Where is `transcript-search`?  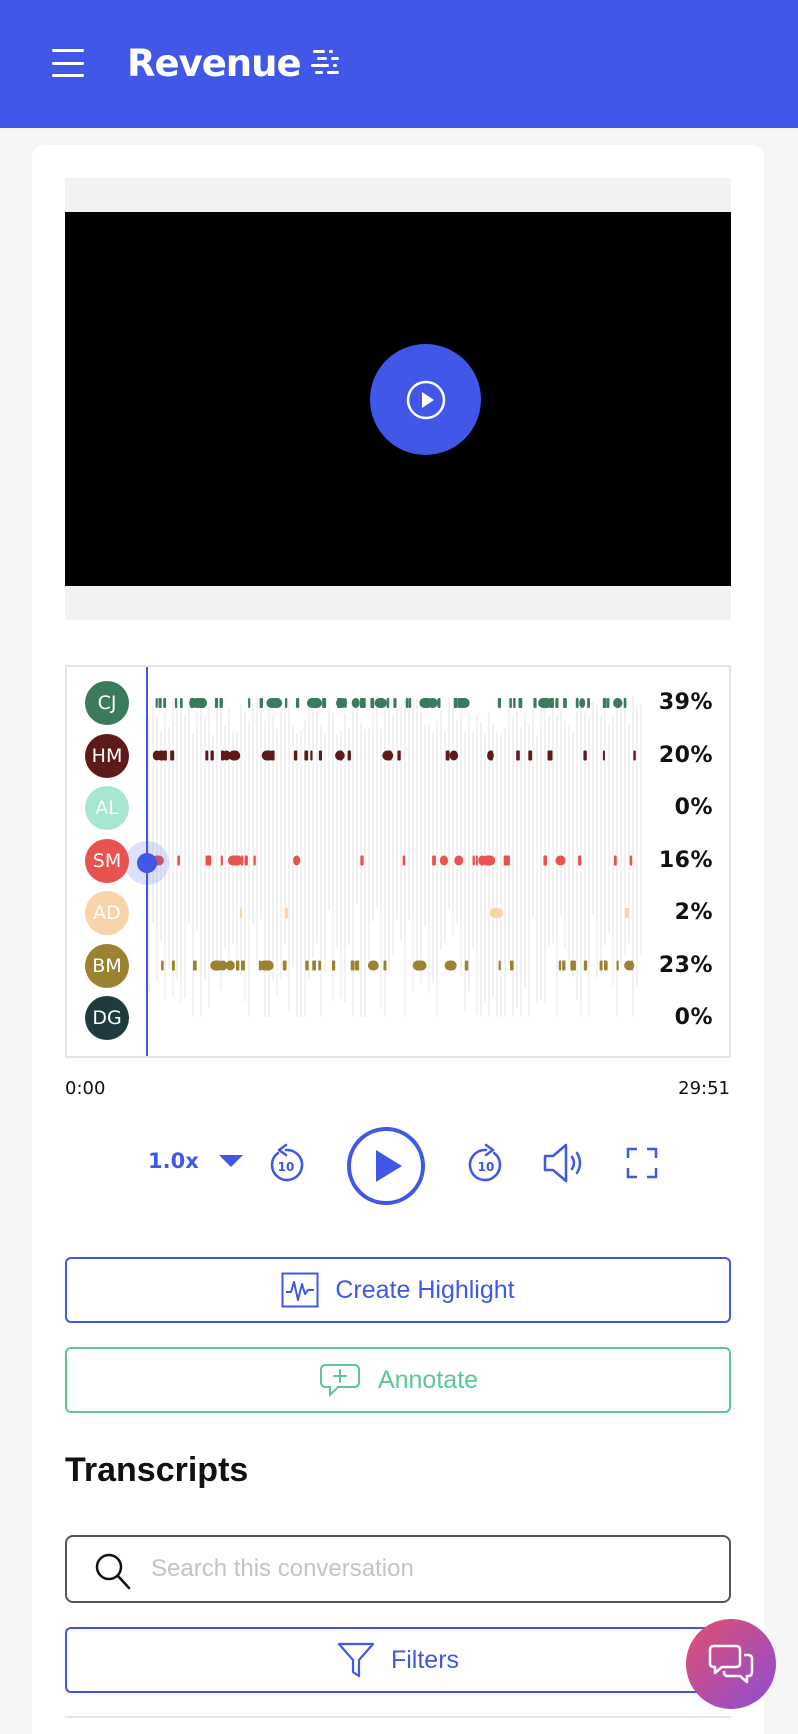 transcript-search is located at coordinates (398, 1569).